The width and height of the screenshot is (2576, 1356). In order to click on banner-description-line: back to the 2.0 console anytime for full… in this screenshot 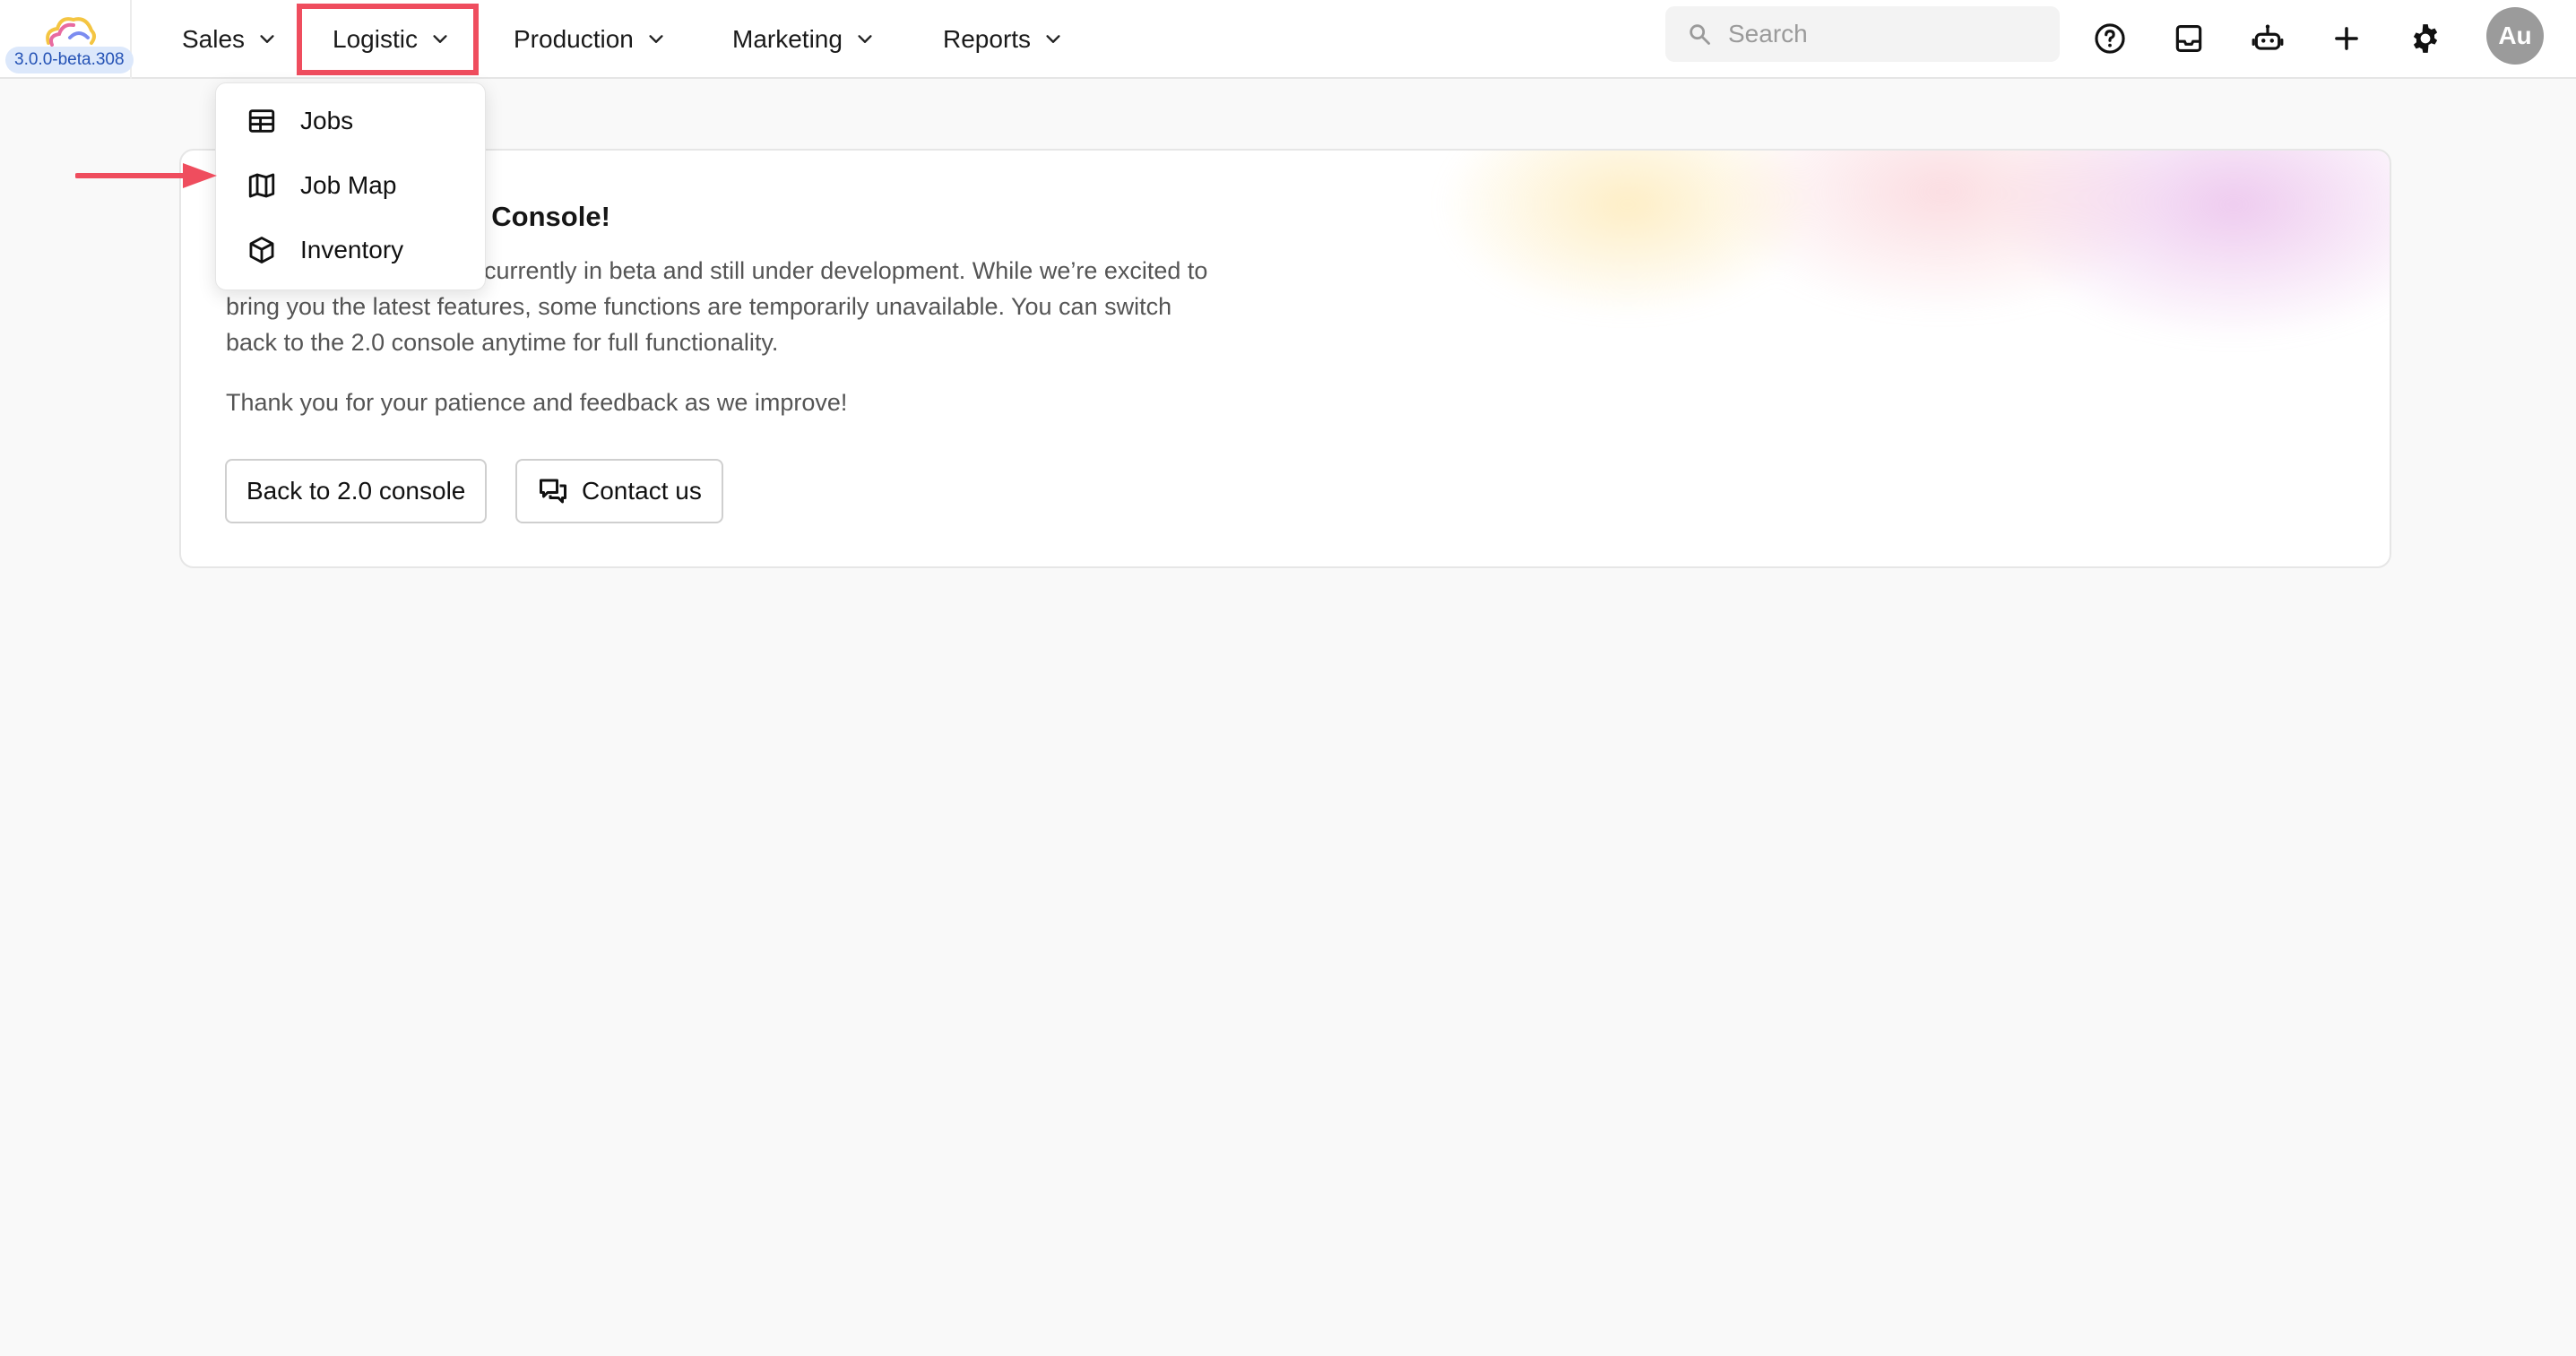, I will do `click(502, 342)`.